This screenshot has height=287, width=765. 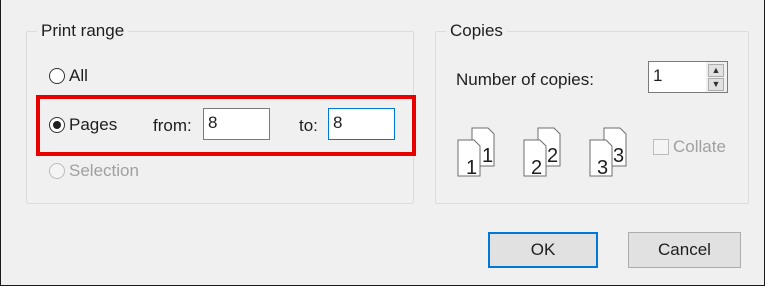 I want to click on collate-pages-icon: 1 1 2 2 3 3, so click(x=542, y=153).